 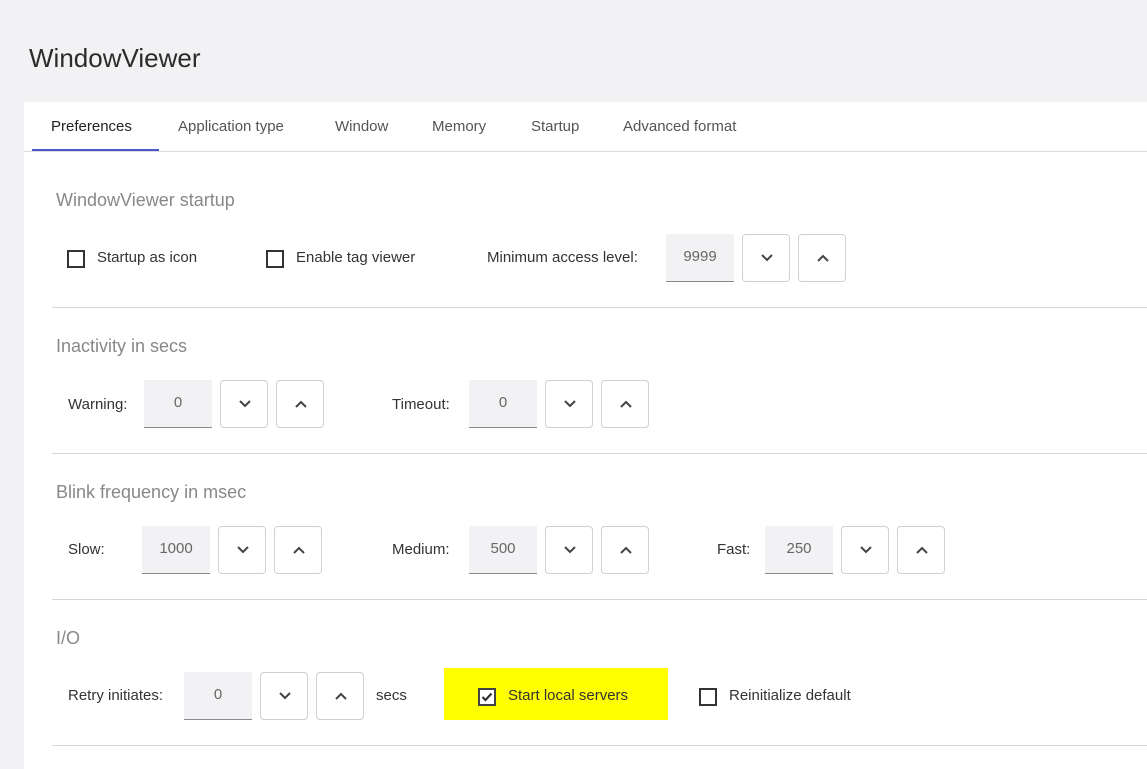 I want to click on medium-label: Medium:, so click(x=421, y=549).